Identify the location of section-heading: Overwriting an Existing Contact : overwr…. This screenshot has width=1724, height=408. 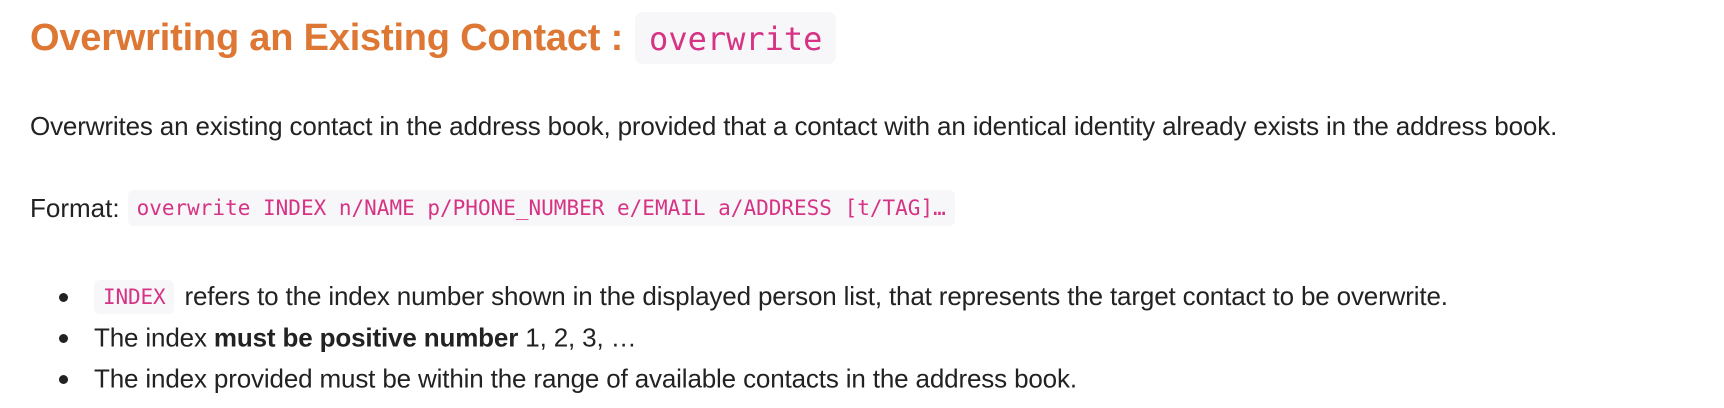
(433, 38).